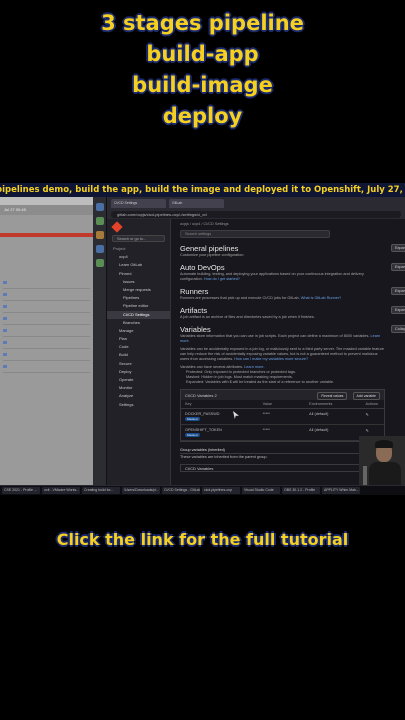  What do you see at coordinates (261, 490) in the screenshot?
I see `taskbar-item: Visual Studio Code` at bounding box center [261, 490].